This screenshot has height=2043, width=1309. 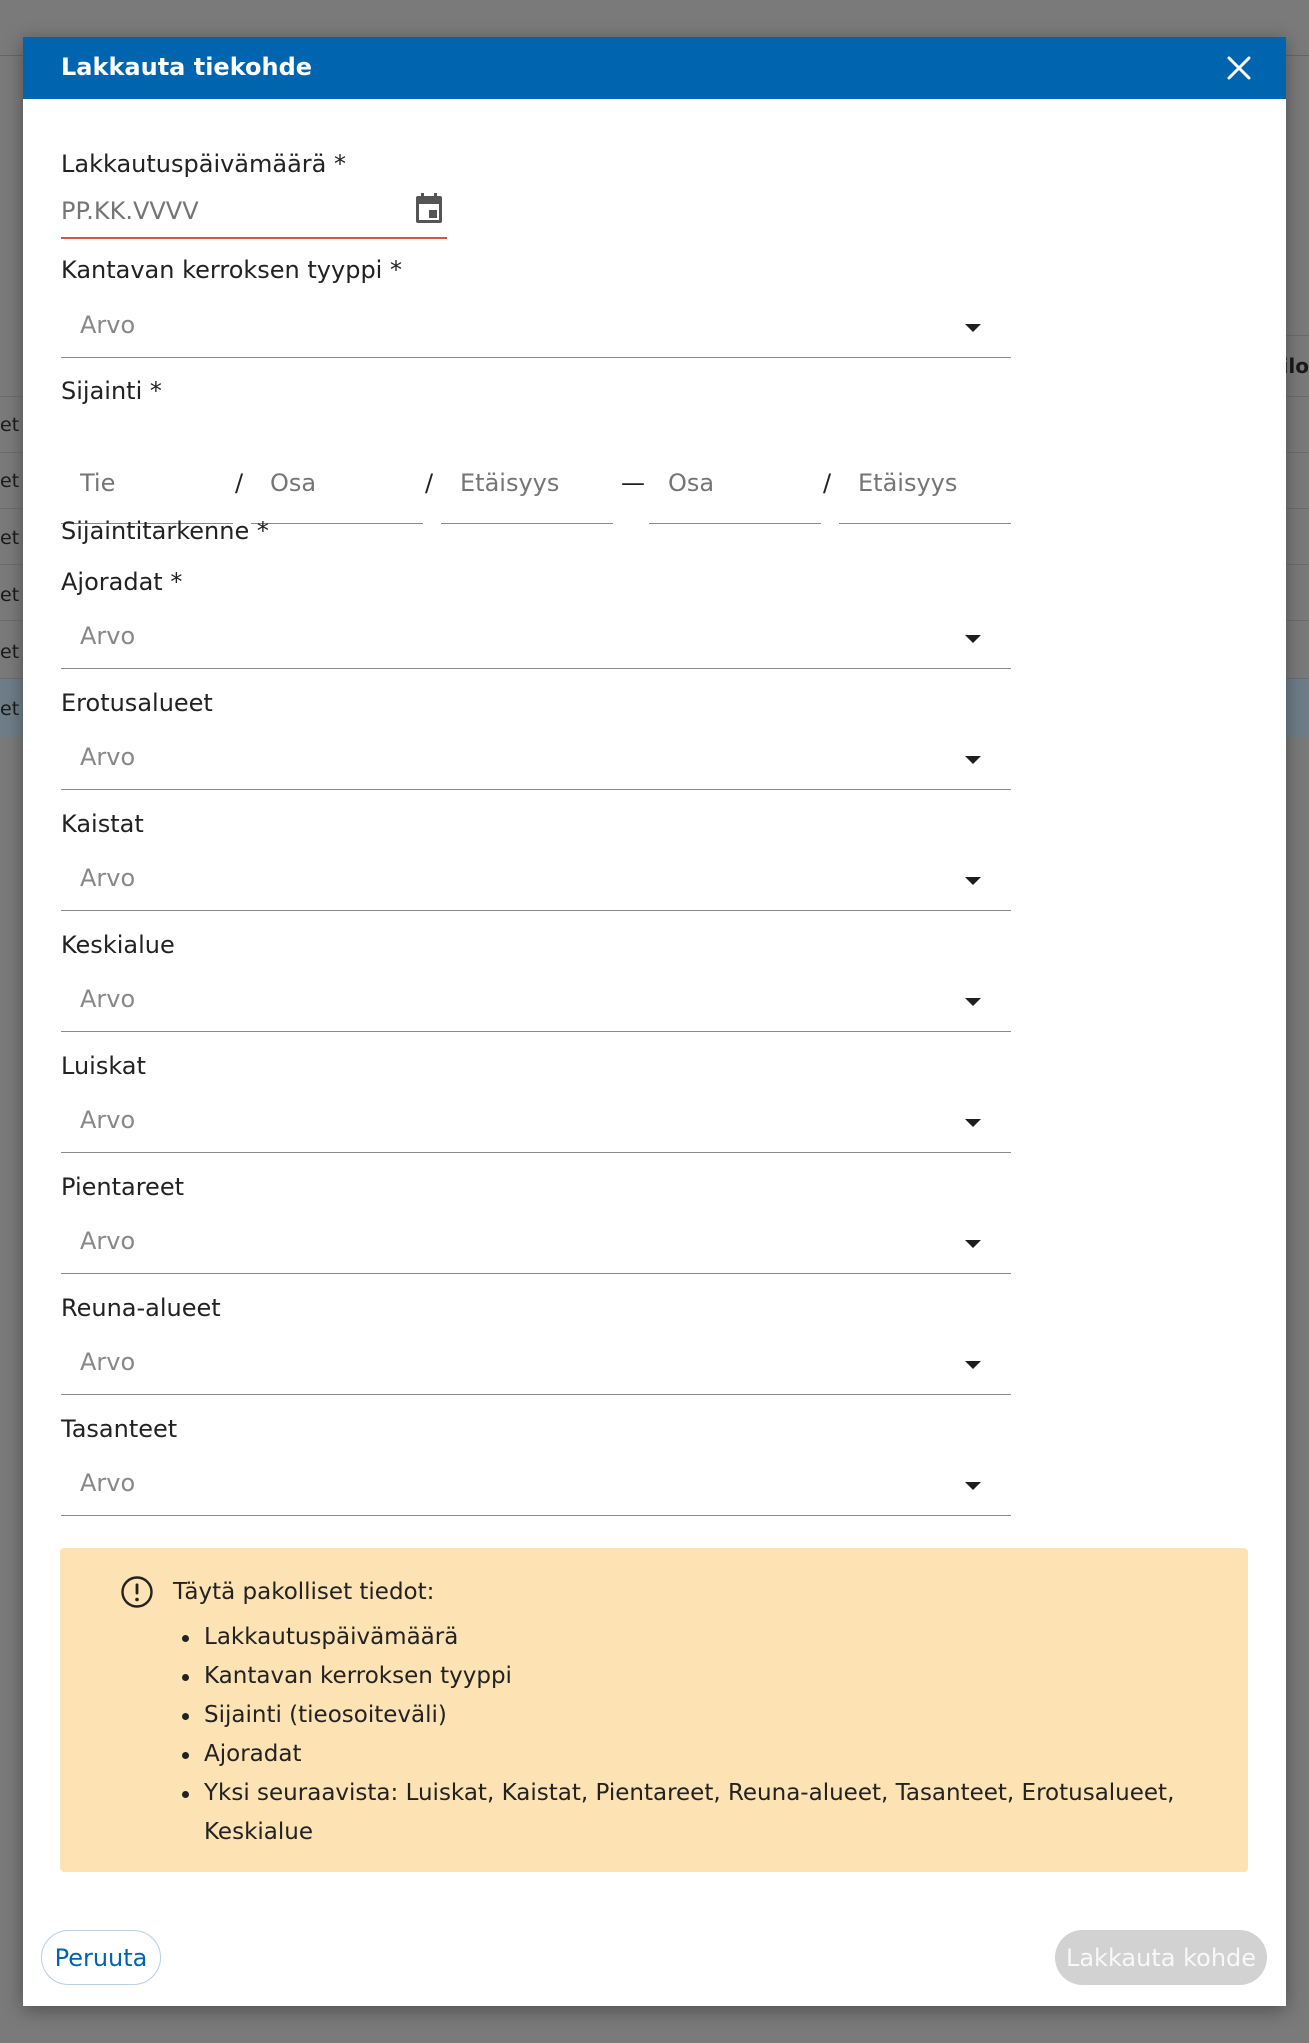 I want to click on separation-areas-label: Erotusalueet, so click(x=137, y=703).